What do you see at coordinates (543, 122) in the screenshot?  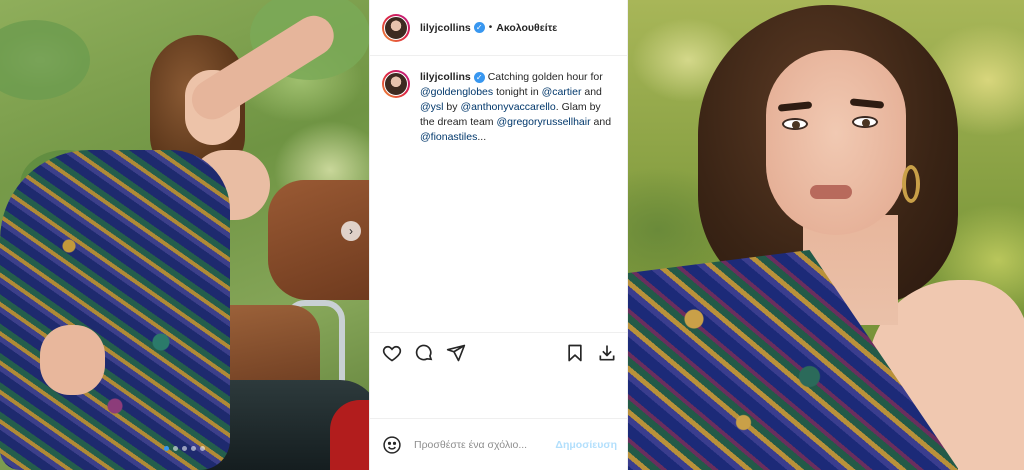 I see `mention-link: @gregoryrussellhair` at bounding box center [543, 122].